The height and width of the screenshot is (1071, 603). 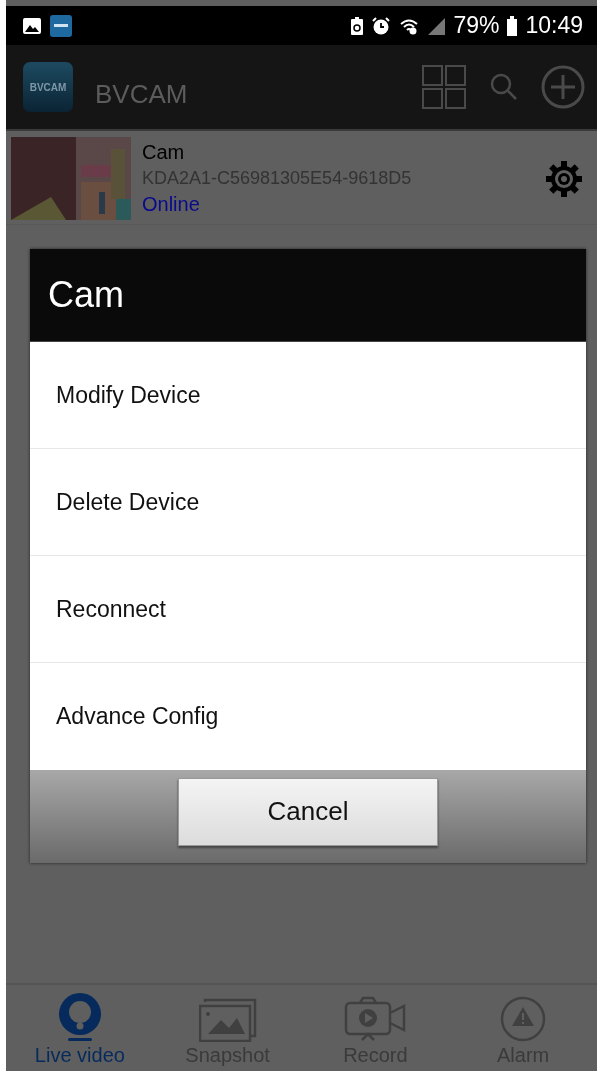 What do you see at coordinates (554, 25) in the screenshot?
I see `clock: 10:49` at bounding box center [554, 25].